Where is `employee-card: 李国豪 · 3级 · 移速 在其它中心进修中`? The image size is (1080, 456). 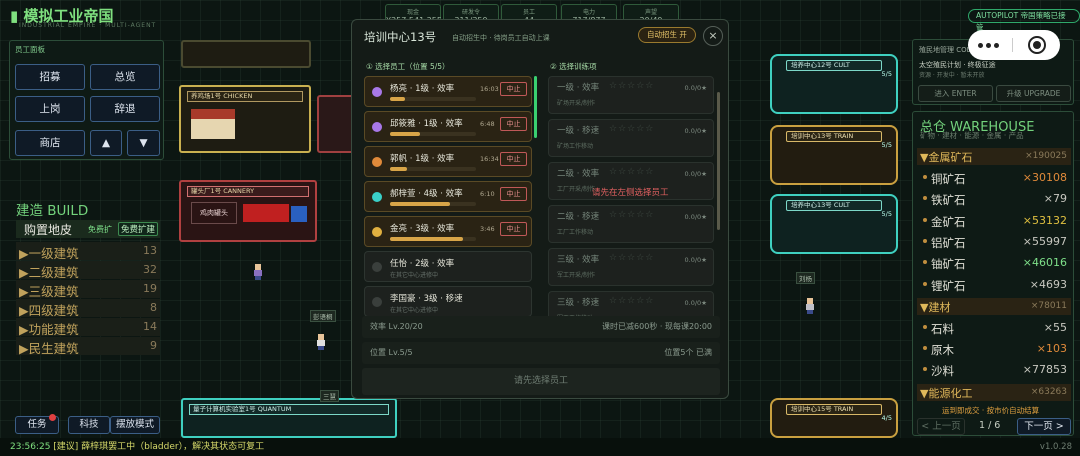
employee-card: 李国豪 · 3级 · 移速 在其它中心进修中 is located at coordinates (448, 301).